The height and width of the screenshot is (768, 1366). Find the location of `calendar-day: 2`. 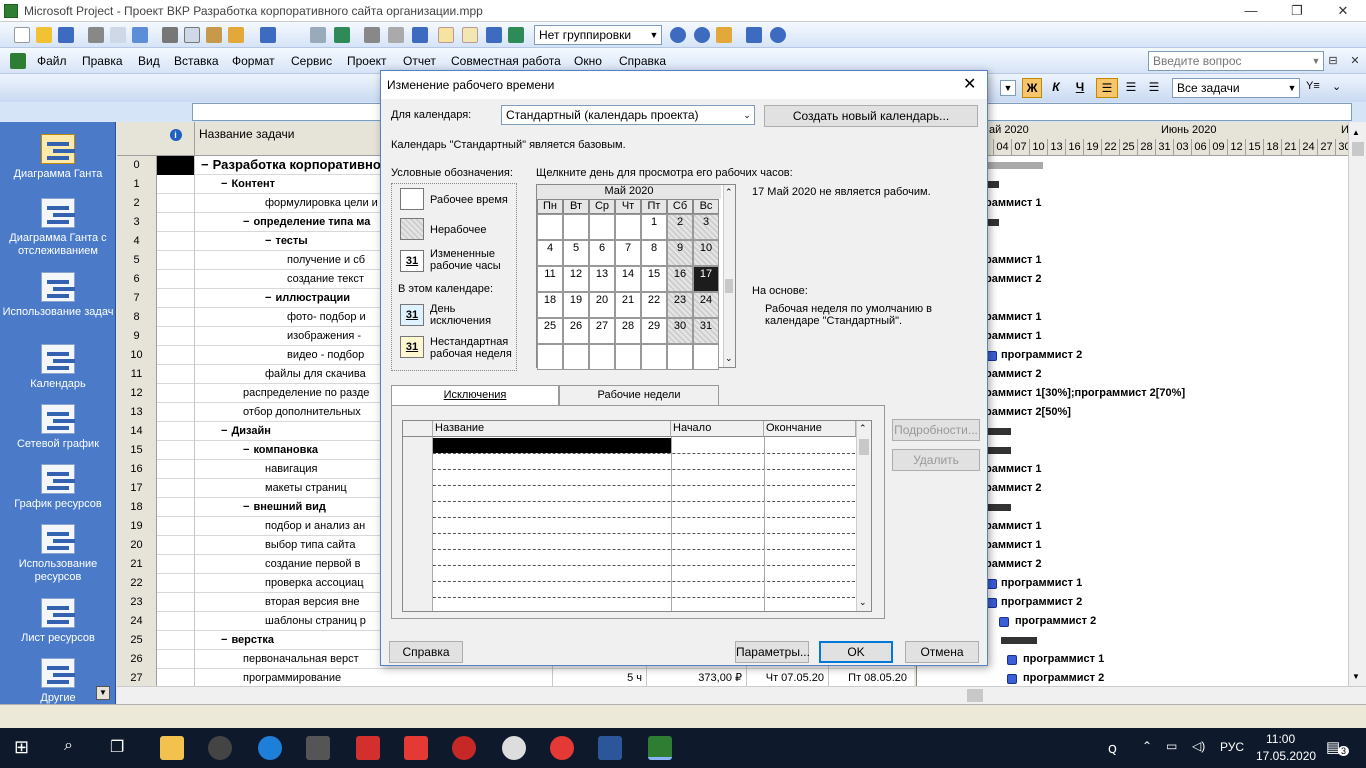

calendar-day: 2 is located at coordinates (680, 227).